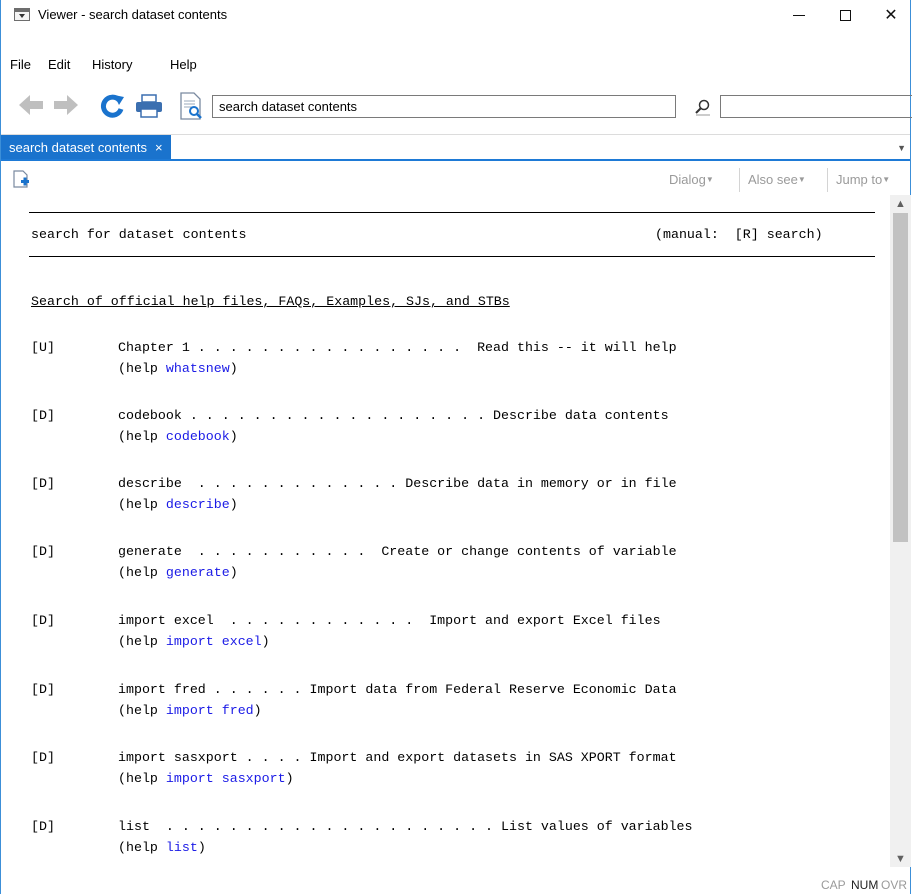 The height and width of the screenshot is (895, 912). I want to click on minimize-button, so click(799, 15).